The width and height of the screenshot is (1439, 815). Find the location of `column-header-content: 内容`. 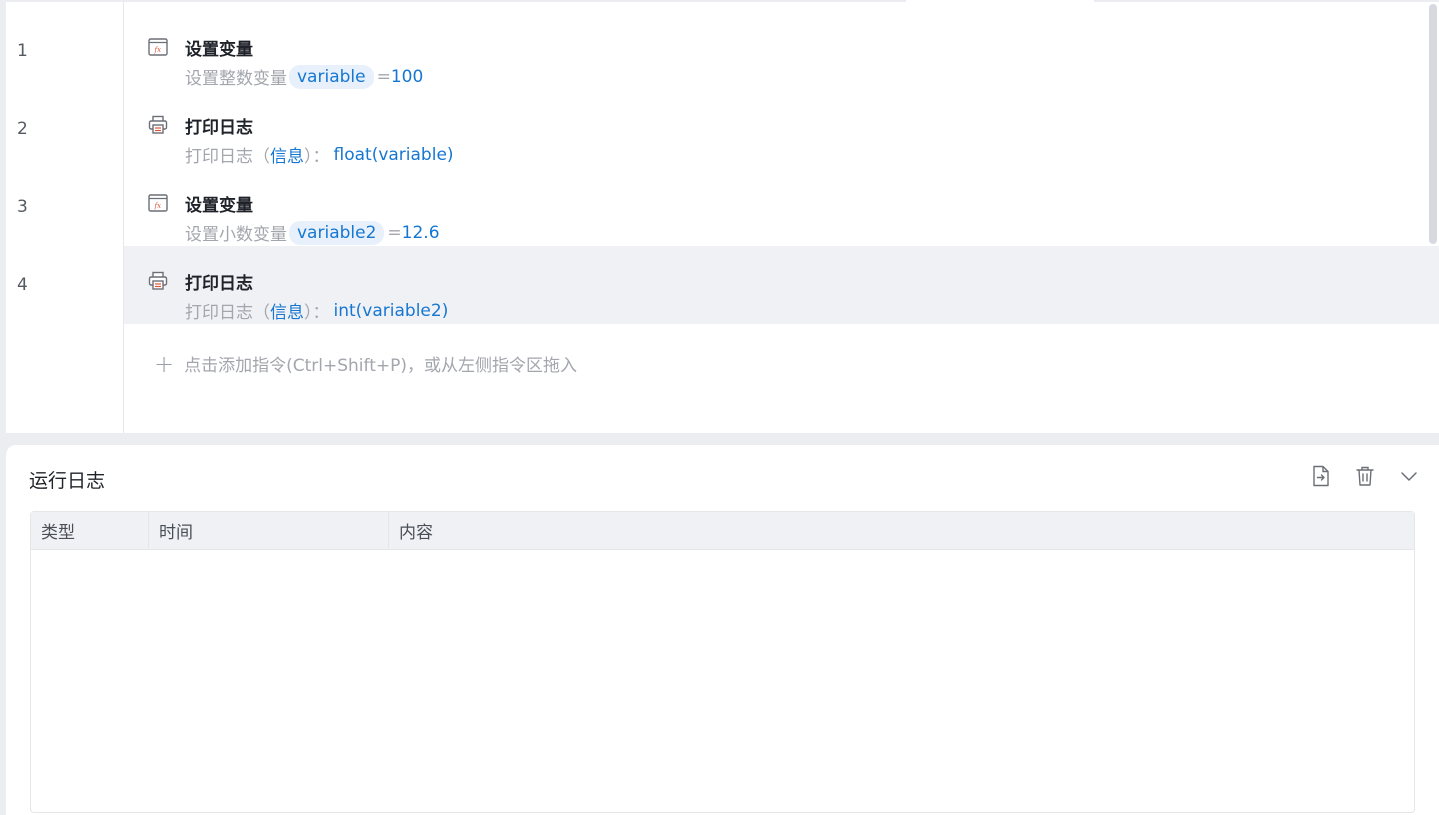

column-header-content: 内容 is located at coordinates (901, 530).